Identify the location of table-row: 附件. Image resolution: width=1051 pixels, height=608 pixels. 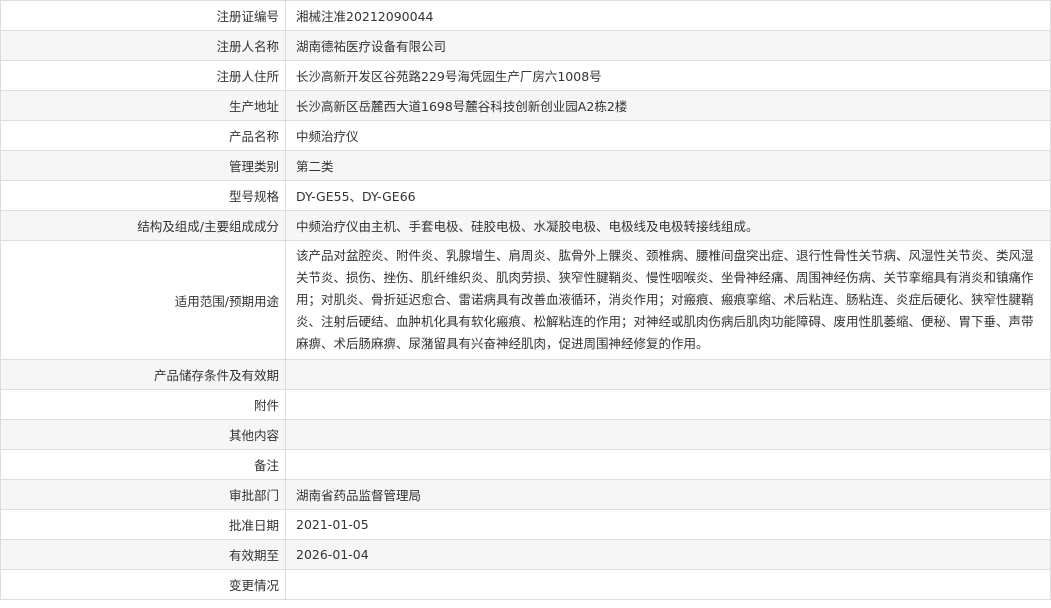
(525, 404).